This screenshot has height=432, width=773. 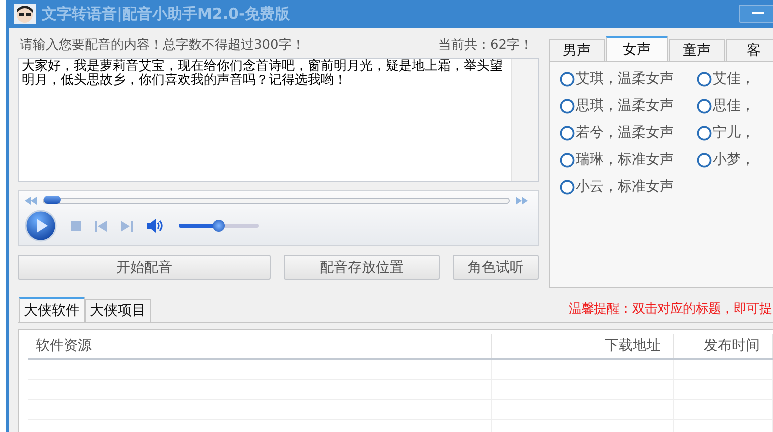 What do you see at coordinates (734, 106) in the screenshot?
I see `voice-label: 思佳，` at bounding box center [734, 106].